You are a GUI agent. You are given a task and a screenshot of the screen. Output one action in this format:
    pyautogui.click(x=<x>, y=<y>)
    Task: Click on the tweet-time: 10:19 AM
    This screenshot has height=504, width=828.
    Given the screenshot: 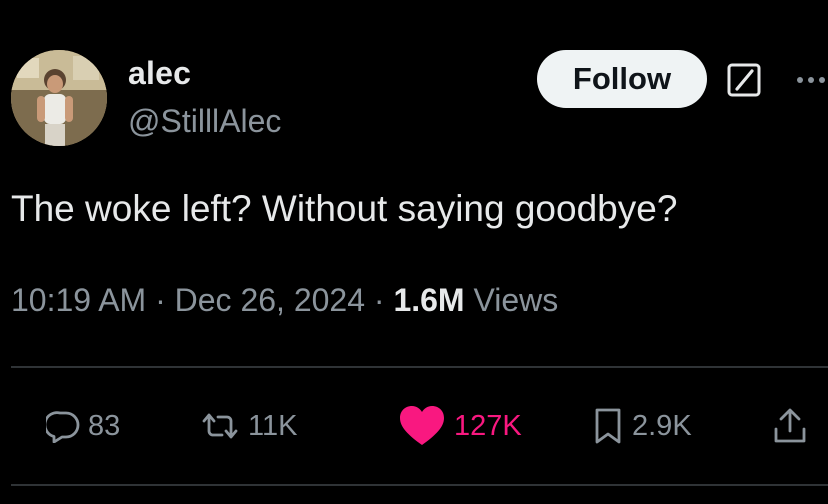 What is the action you would take?
    pyautogui.click(x=78, y=300)
    